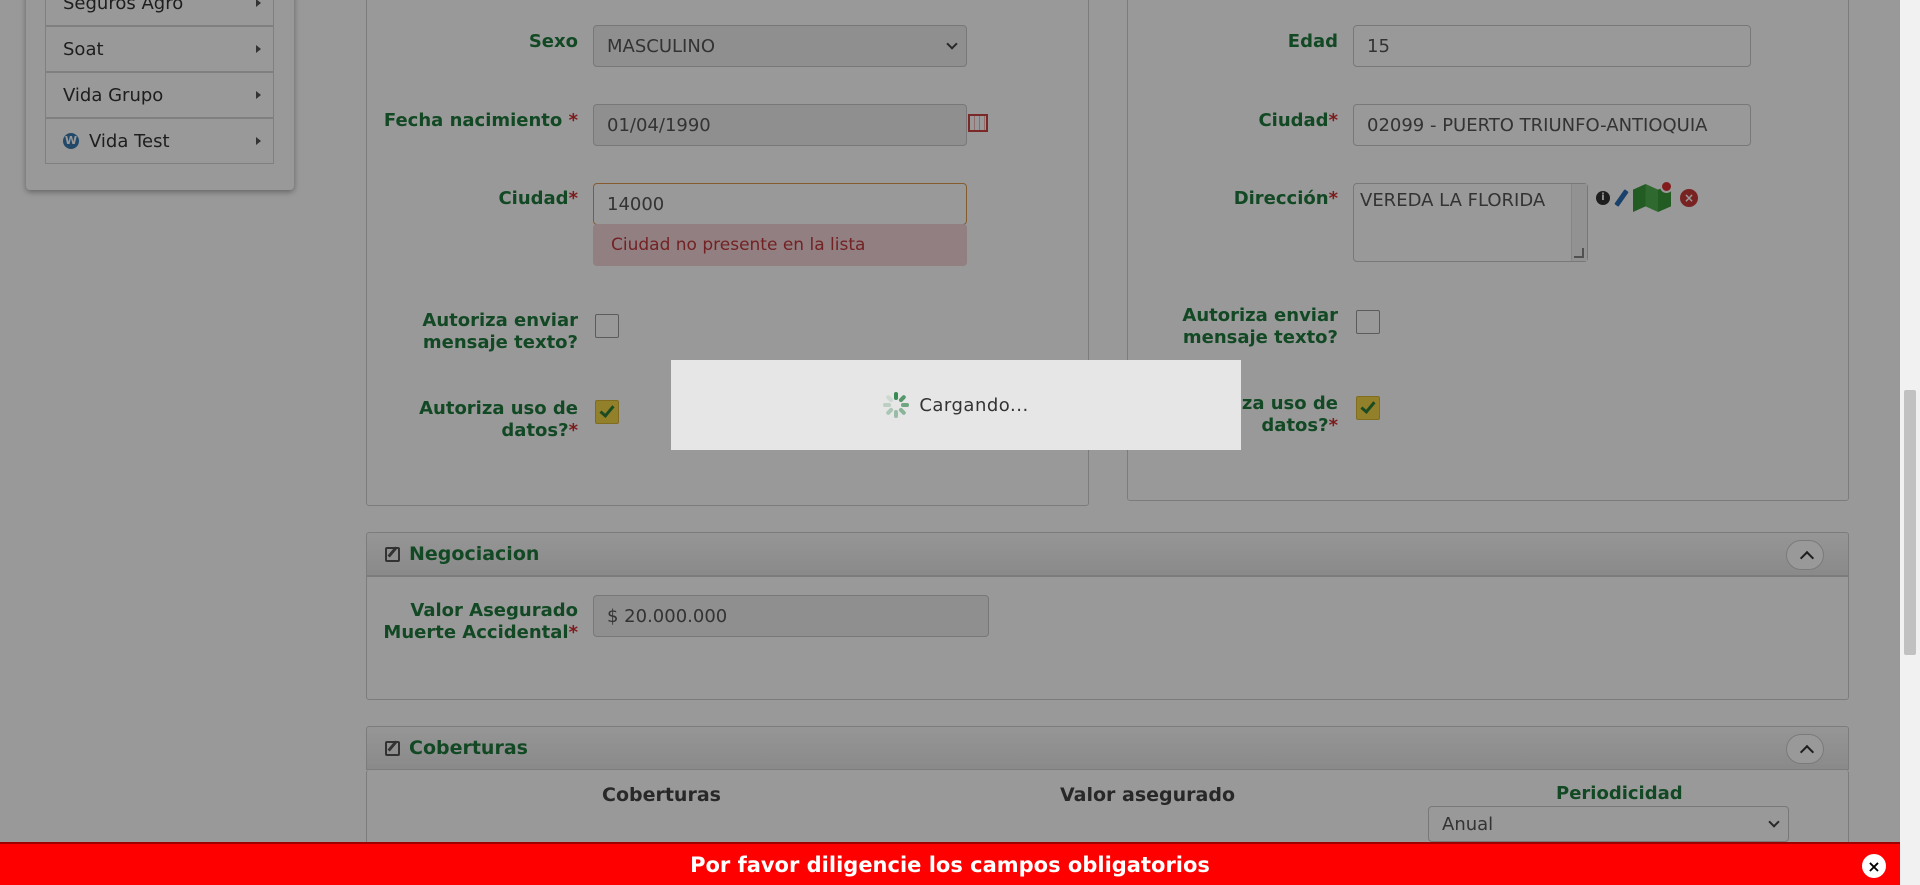  I want to click on sidebar-item-label: Soat, so click(83, 49).